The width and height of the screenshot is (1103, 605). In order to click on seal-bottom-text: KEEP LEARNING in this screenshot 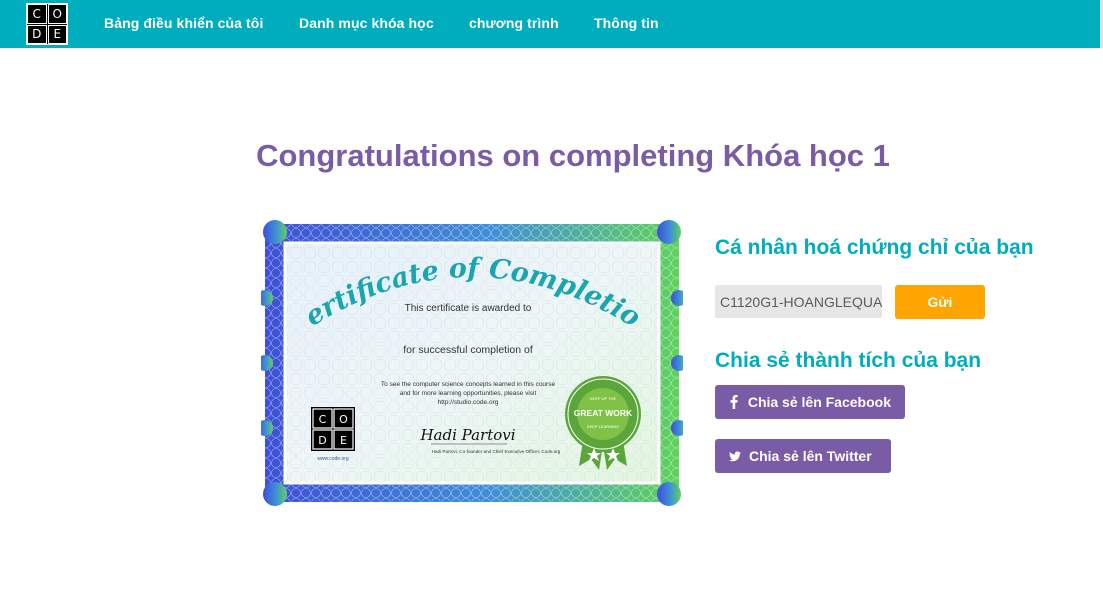, I will do `click(603, 426)`.